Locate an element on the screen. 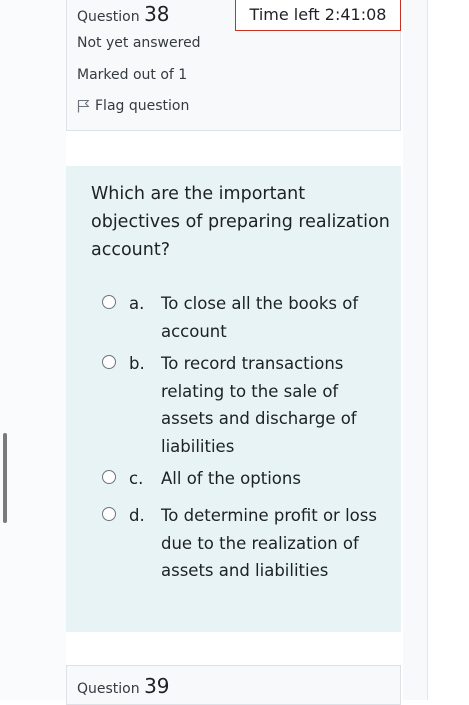 The height and width of the screenshot is (705, 469). answer-option-a: a. To close all the books of account is located at coordinates (241, 317).